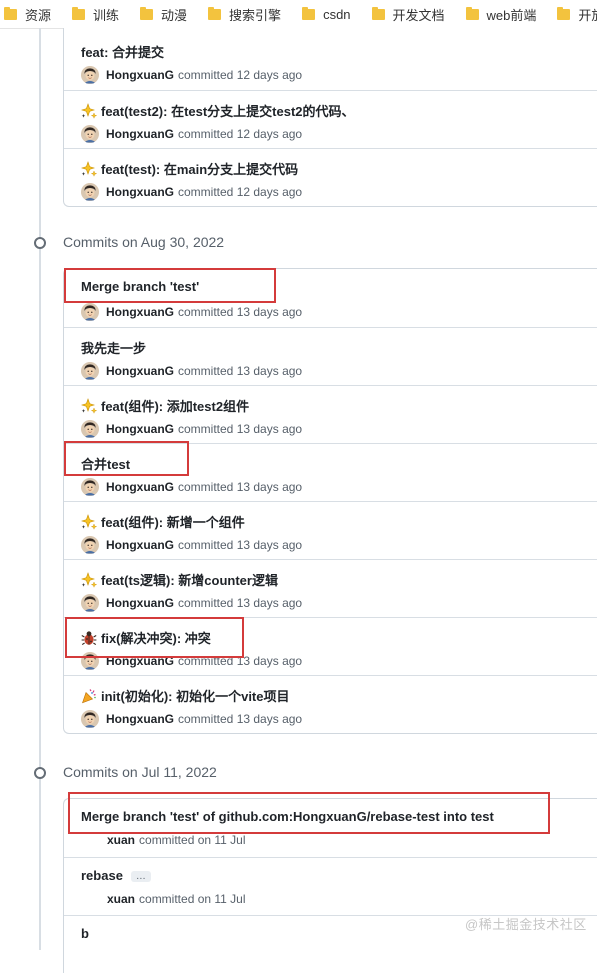 The height and width of the screenshot is (973, 597). I want to click on commit-row: rebase … xuan committed on 11 Jul, so click(330, 886).